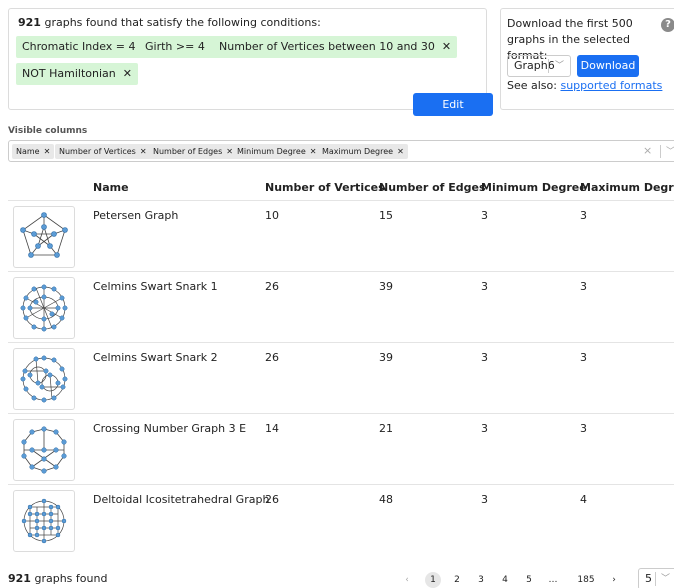 This screenshot has width=674, height=588. I want to click on cell-max-degree: 4, so click(583, 499).